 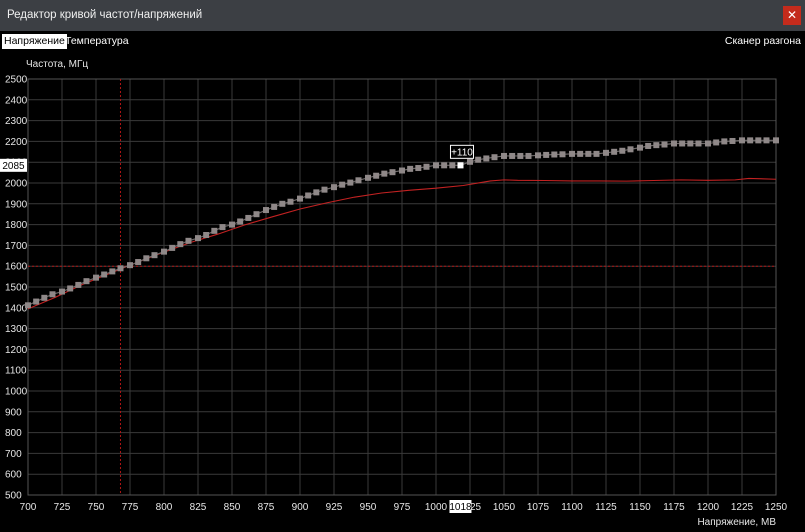 What do you see at coordinates (300, 507) in the screenshot?
I see `x-tick-label: 900` at bounding box center [300, 507].